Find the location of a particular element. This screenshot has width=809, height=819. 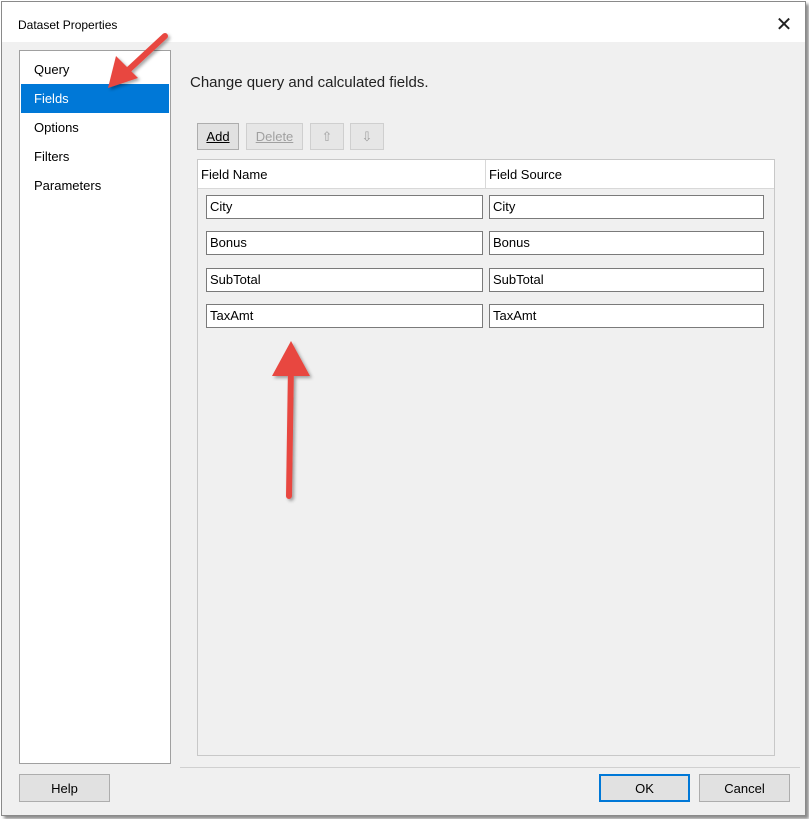

field-name-input: TaxAmt is located at coordinates (344, 316).